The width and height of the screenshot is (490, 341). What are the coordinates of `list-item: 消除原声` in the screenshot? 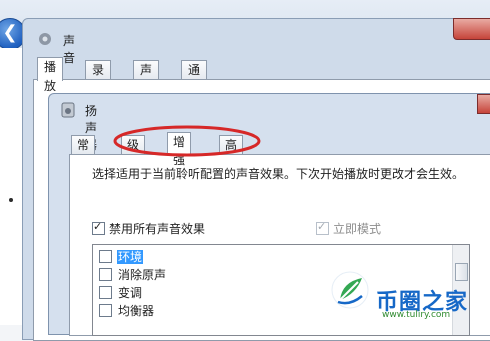 It's located at (133, 275).